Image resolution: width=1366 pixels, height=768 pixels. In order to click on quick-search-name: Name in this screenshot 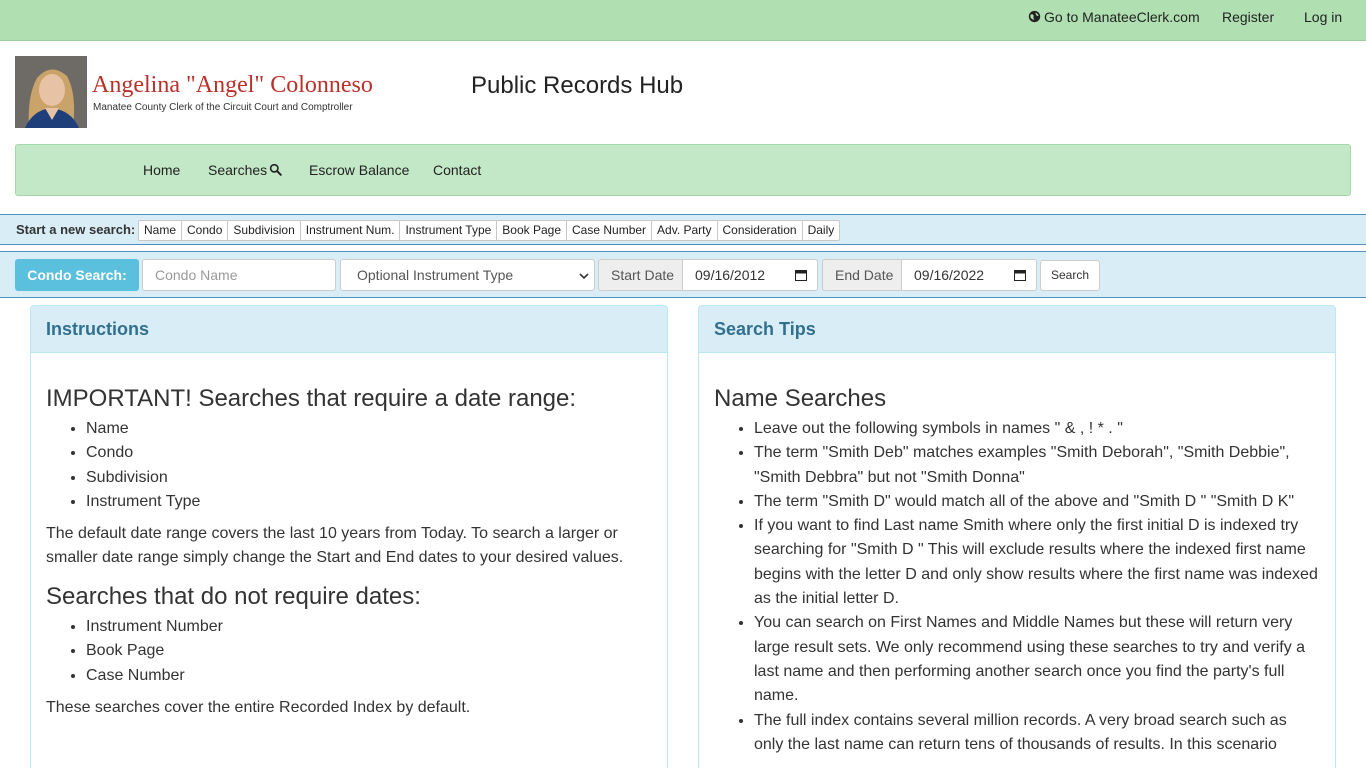, I will do `click(161, 230)`.